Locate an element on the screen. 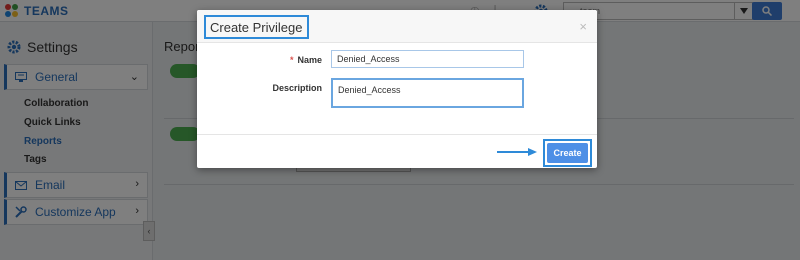  required-marker: * is located at coordinates (291, 60).